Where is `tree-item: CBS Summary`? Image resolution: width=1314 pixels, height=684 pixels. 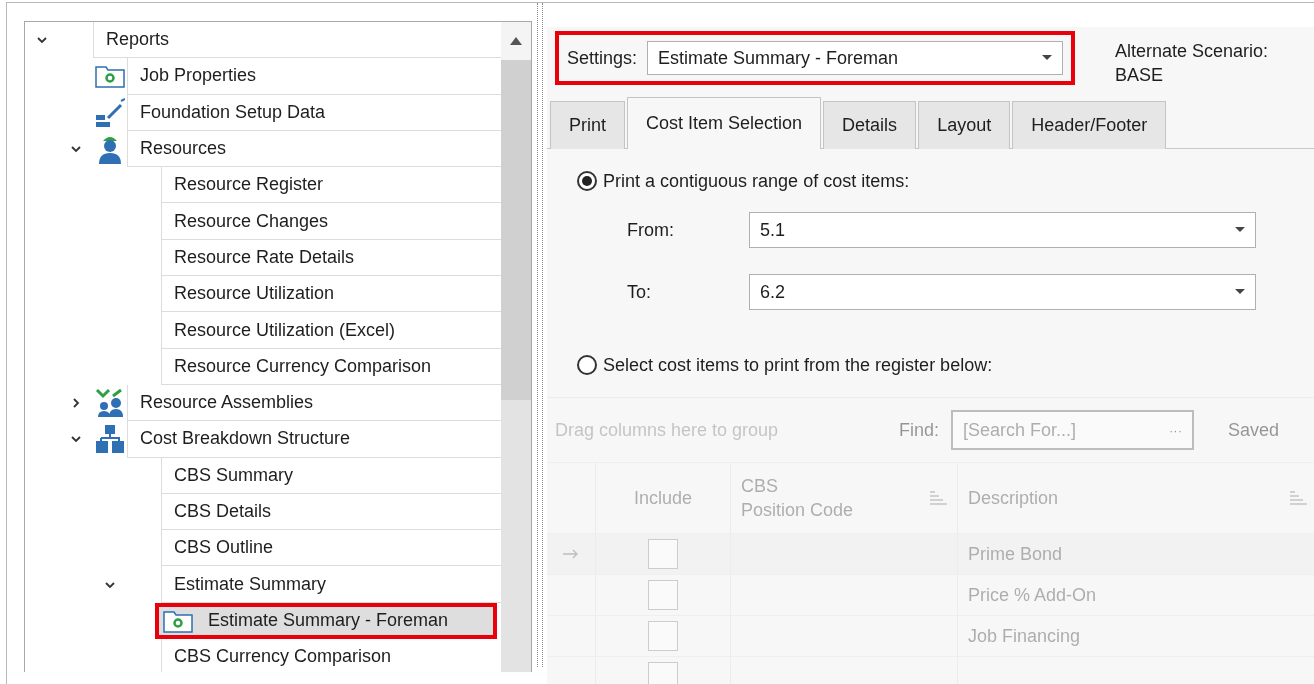
tree-item: CBS Summary is located at coordinates (331, 475).